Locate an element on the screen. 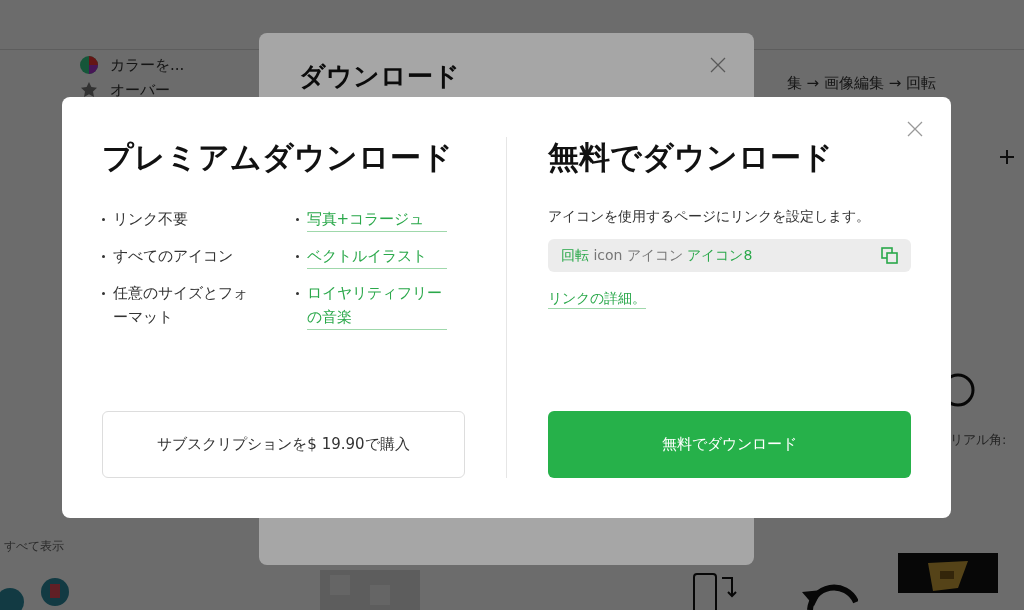 This screenshot has width=1024, height=610. feature-link: ロイヤリティフリーの音楽 is located at coordinates (376, 305).